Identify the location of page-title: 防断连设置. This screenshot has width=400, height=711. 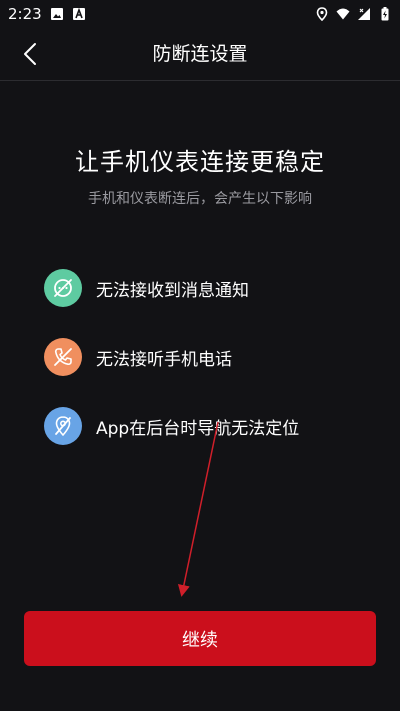
(200, 54).